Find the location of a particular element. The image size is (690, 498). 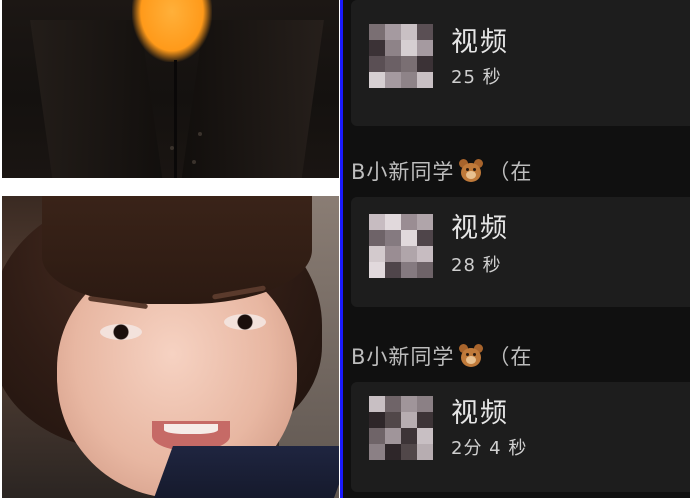

video-message: 视频 28 秒 is located at coordinates (520, 252).